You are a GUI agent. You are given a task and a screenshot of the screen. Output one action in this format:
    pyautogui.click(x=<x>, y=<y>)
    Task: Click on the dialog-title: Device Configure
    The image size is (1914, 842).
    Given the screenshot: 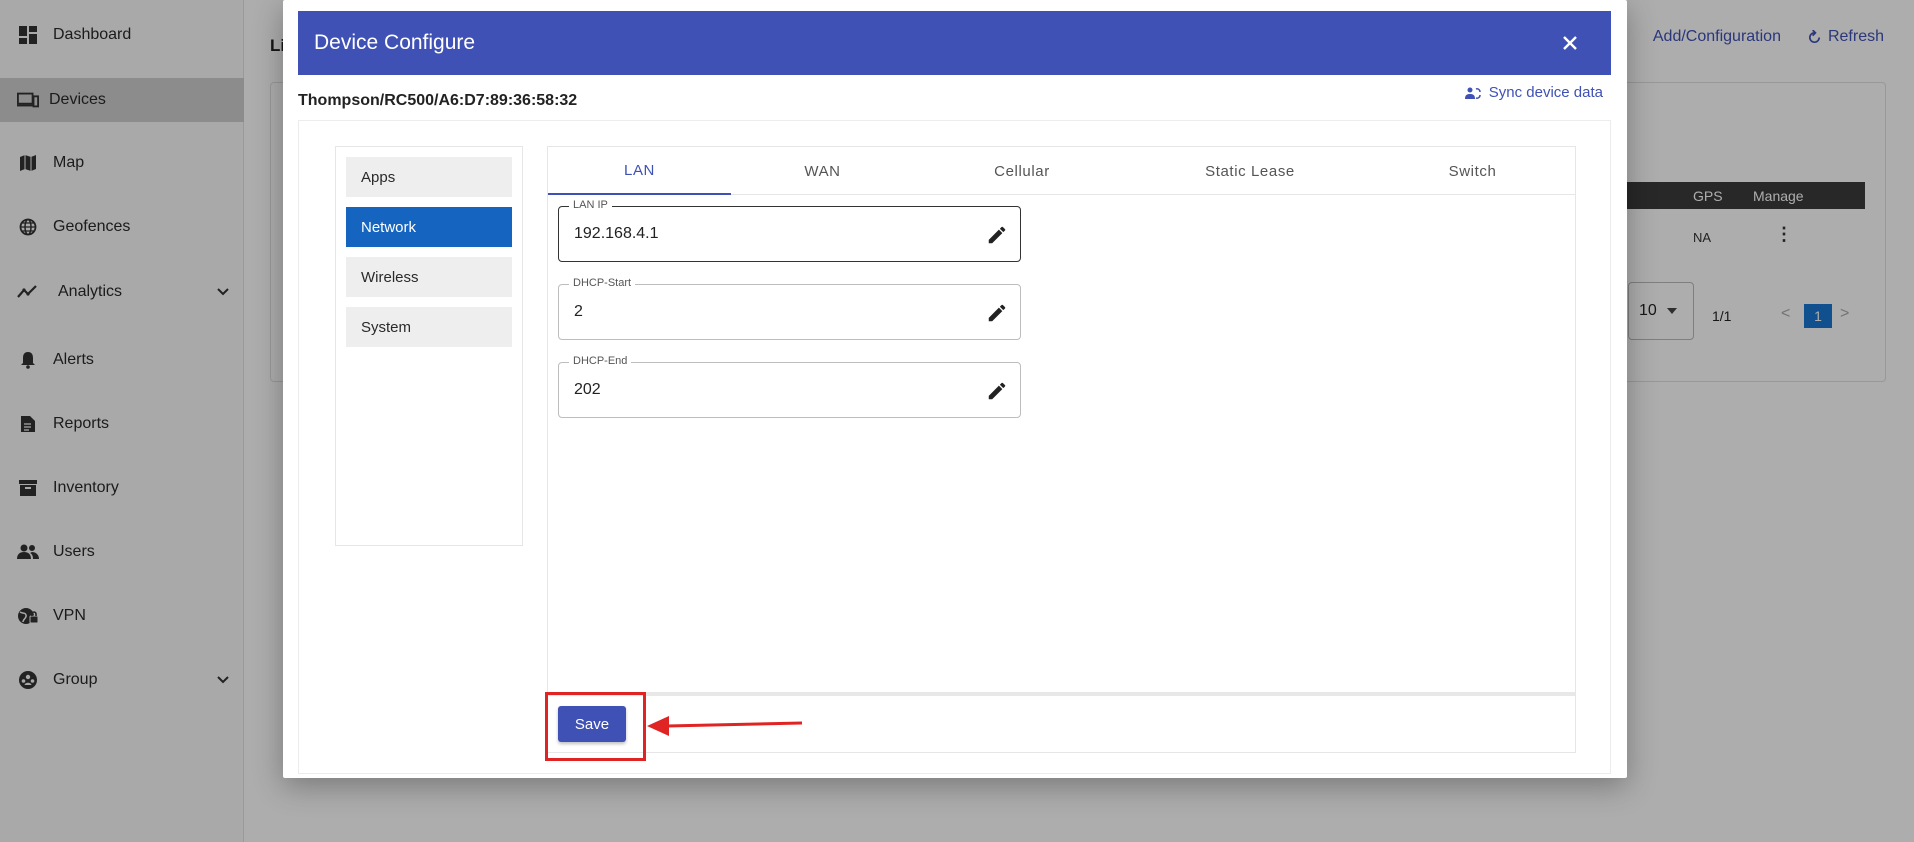 What is the action you would take?
    pyautogui.click(x=395, y=42)
    